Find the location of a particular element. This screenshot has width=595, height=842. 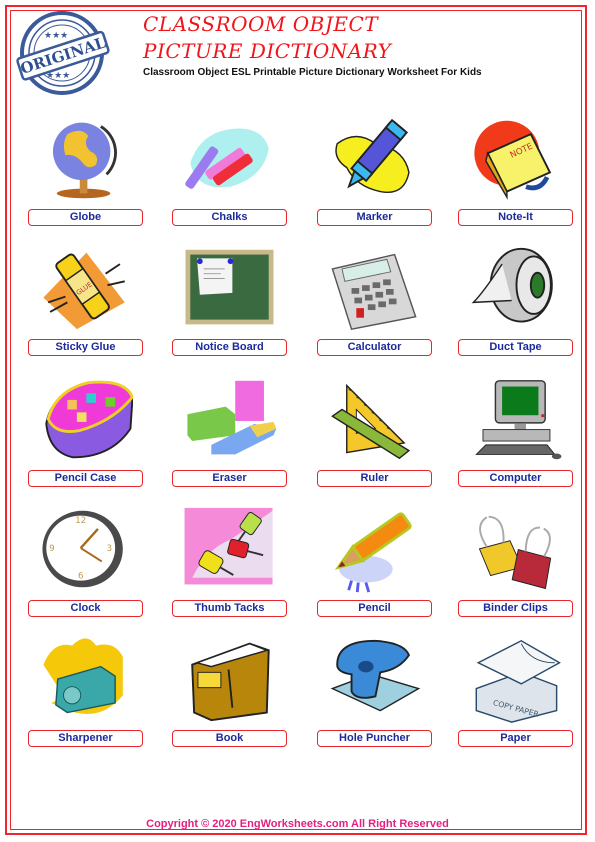

ruler-icon is located at coordinates (374, 420).